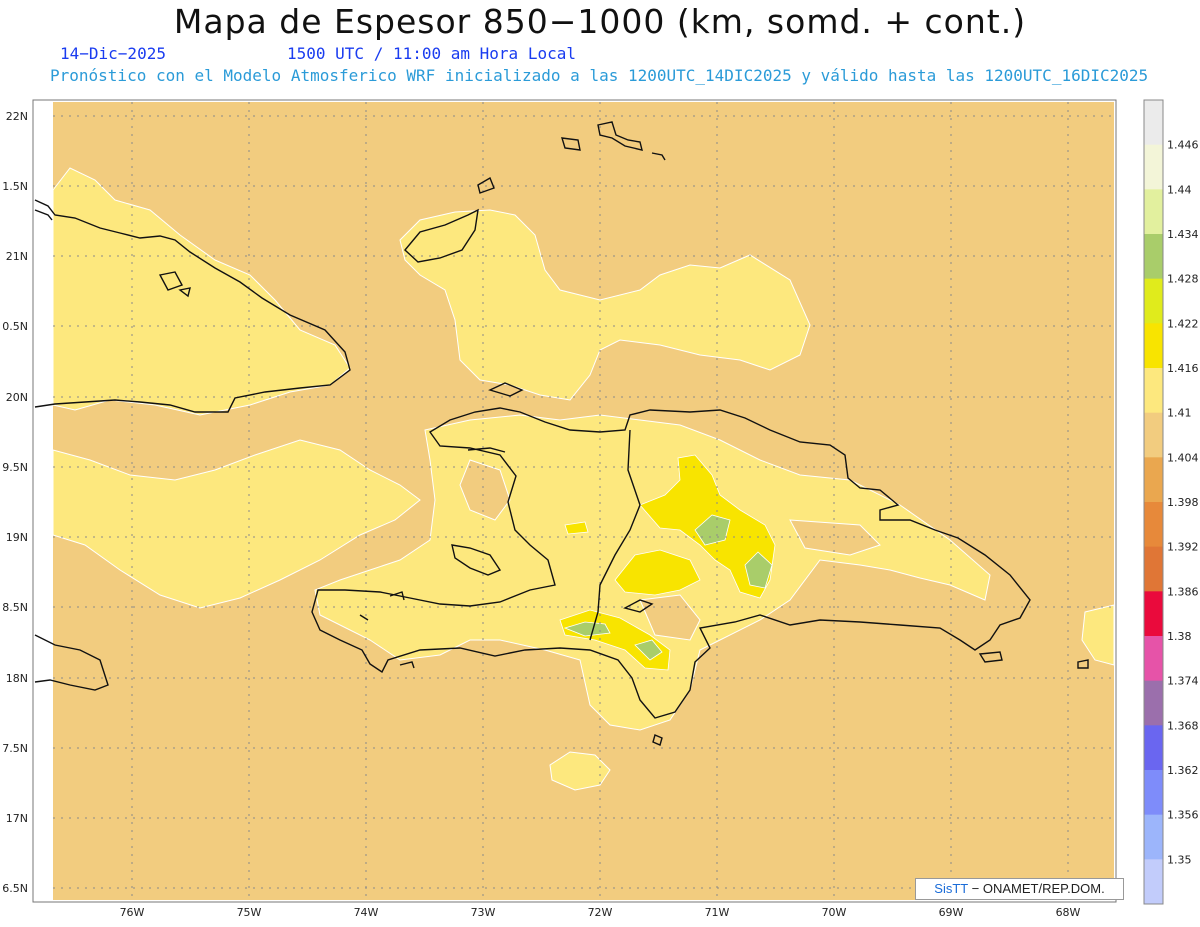 The image size is (1200, 927). What do you see at coordinates (1183, 725) in the screenshot?
I see `colorbar-tick-label: 1.368` at bounding box center [1183, 725].